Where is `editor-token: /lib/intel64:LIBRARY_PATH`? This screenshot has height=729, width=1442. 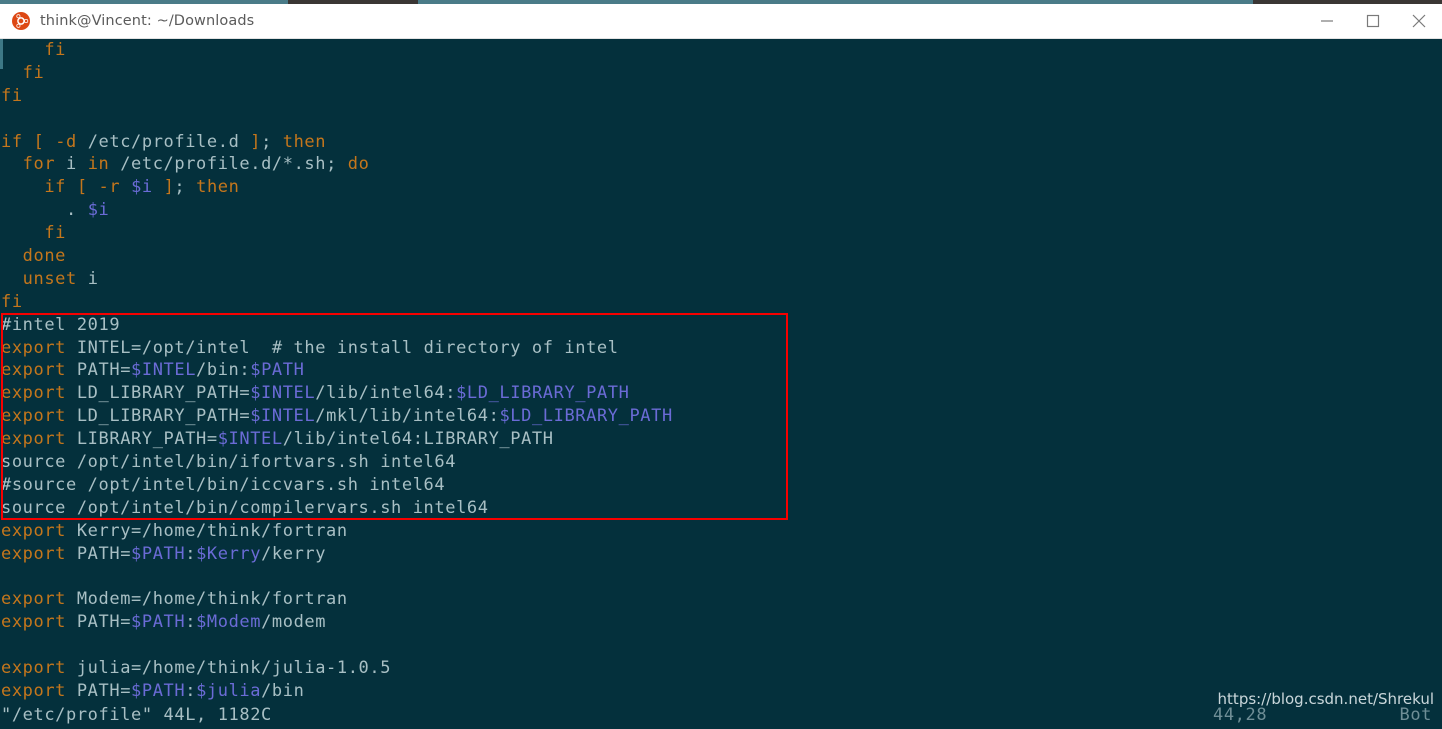
editor-token: /lib/intel64:LIBRARY_PATH is located at coordinates (418, 439).